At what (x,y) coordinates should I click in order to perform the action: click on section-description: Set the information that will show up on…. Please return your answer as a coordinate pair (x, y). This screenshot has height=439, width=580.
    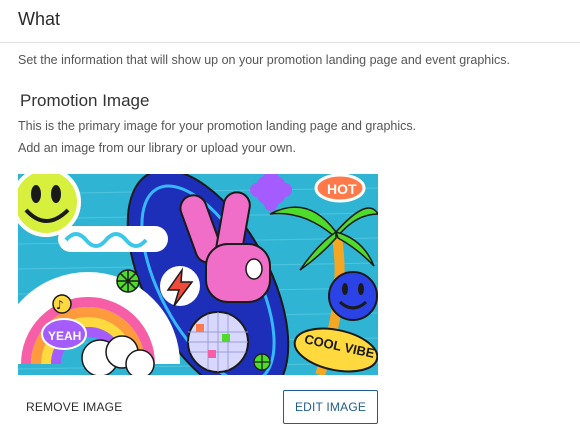
    Looking at the image, I should click on (264, 60).